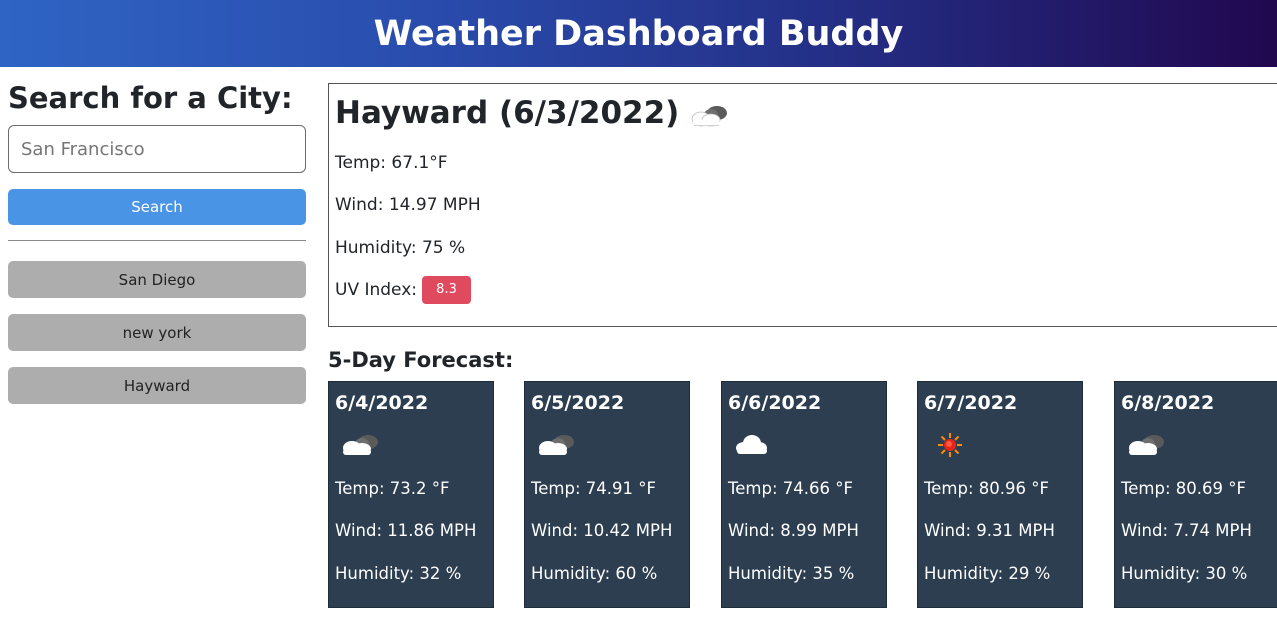  I want to click on current-wind: Wind: 14.97 MPH, so click(408, 205).